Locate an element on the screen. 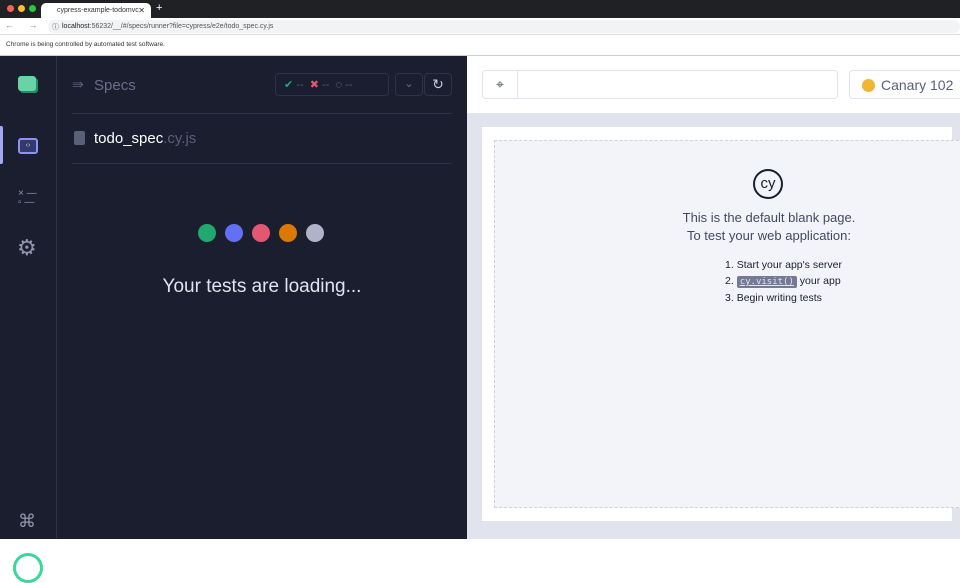  spec-ext: .cy.js is located at coordinates (180, 138).